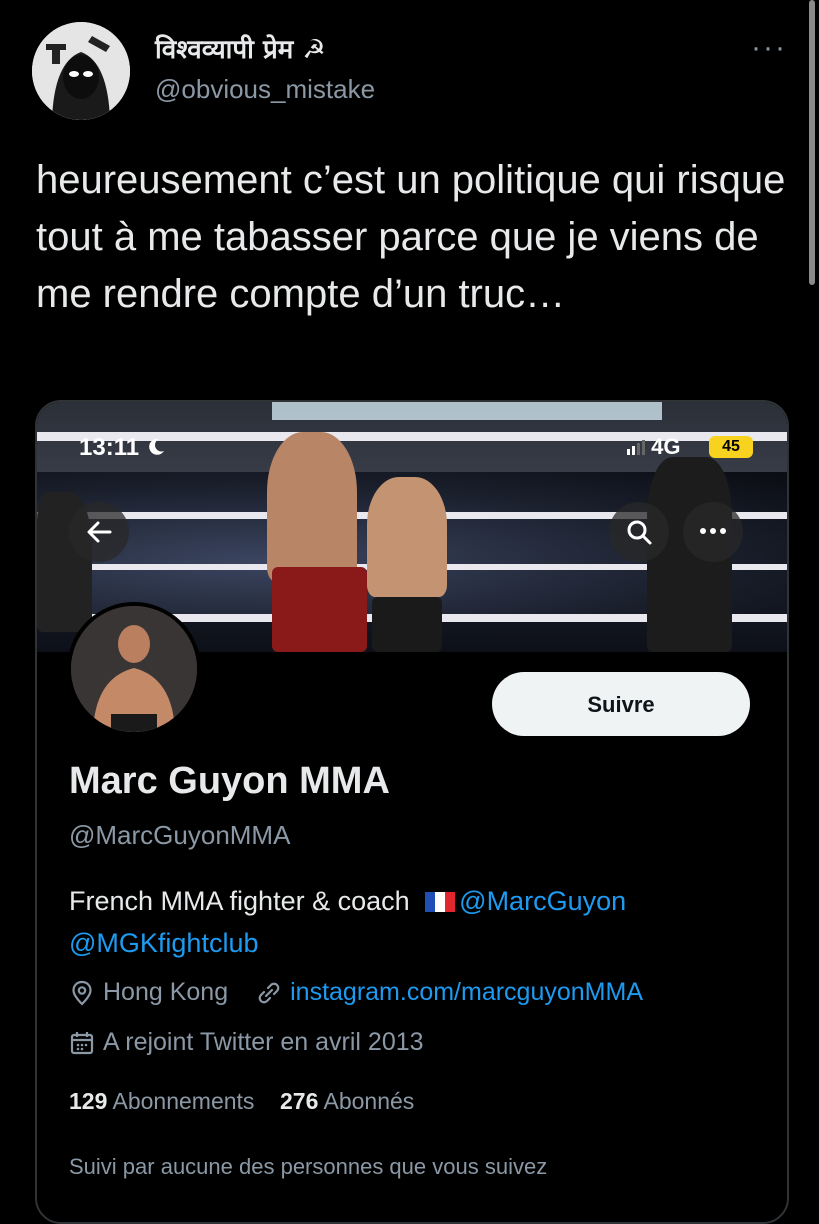 The image size is (819, 1224). I want to click on status-time: 13:11, so click(122, 448).